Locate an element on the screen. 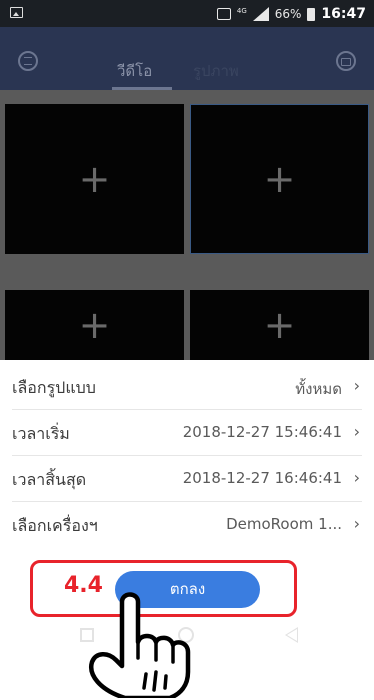 This screenshot has height=700, width=374. filter-row-device: เลือกเครื่องฯ DemoRoom 1... › is located at coordinates (187, 525).